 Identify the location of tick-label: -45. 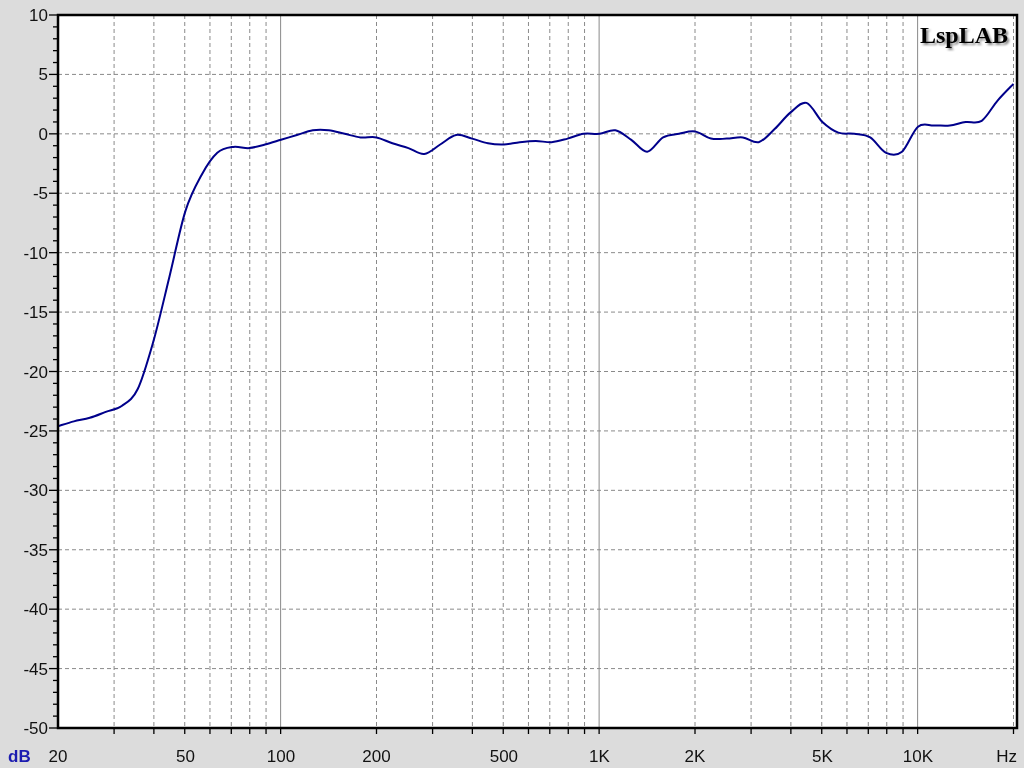
(35, 669).